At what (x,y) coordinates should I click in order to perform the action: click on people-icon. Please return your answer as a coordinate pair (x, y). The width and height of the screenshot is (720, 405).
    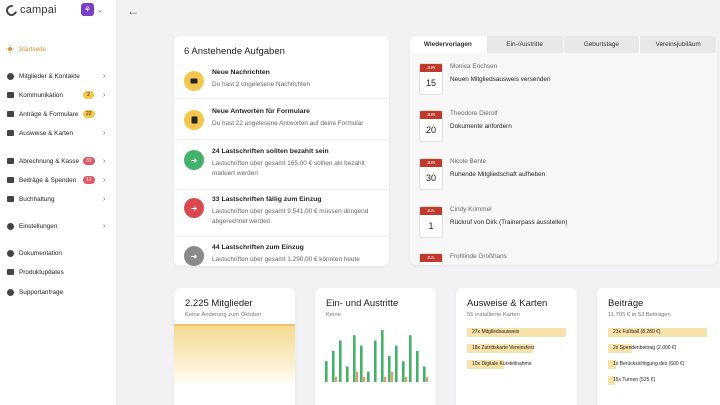
    Looking at the image, I should click on (10, 76).